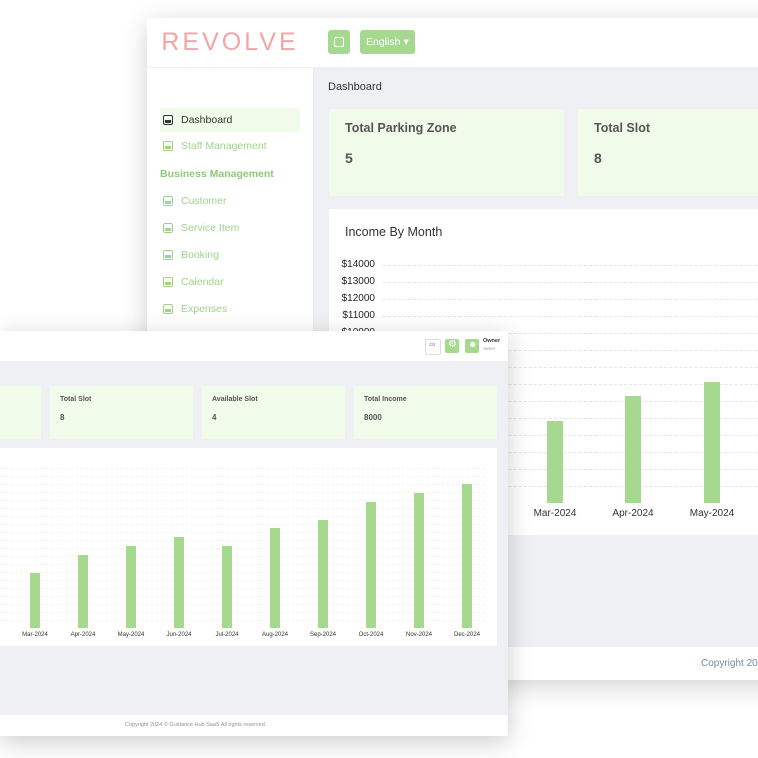  I want to click on app-logo: REVOLVE, so click(230, 43).